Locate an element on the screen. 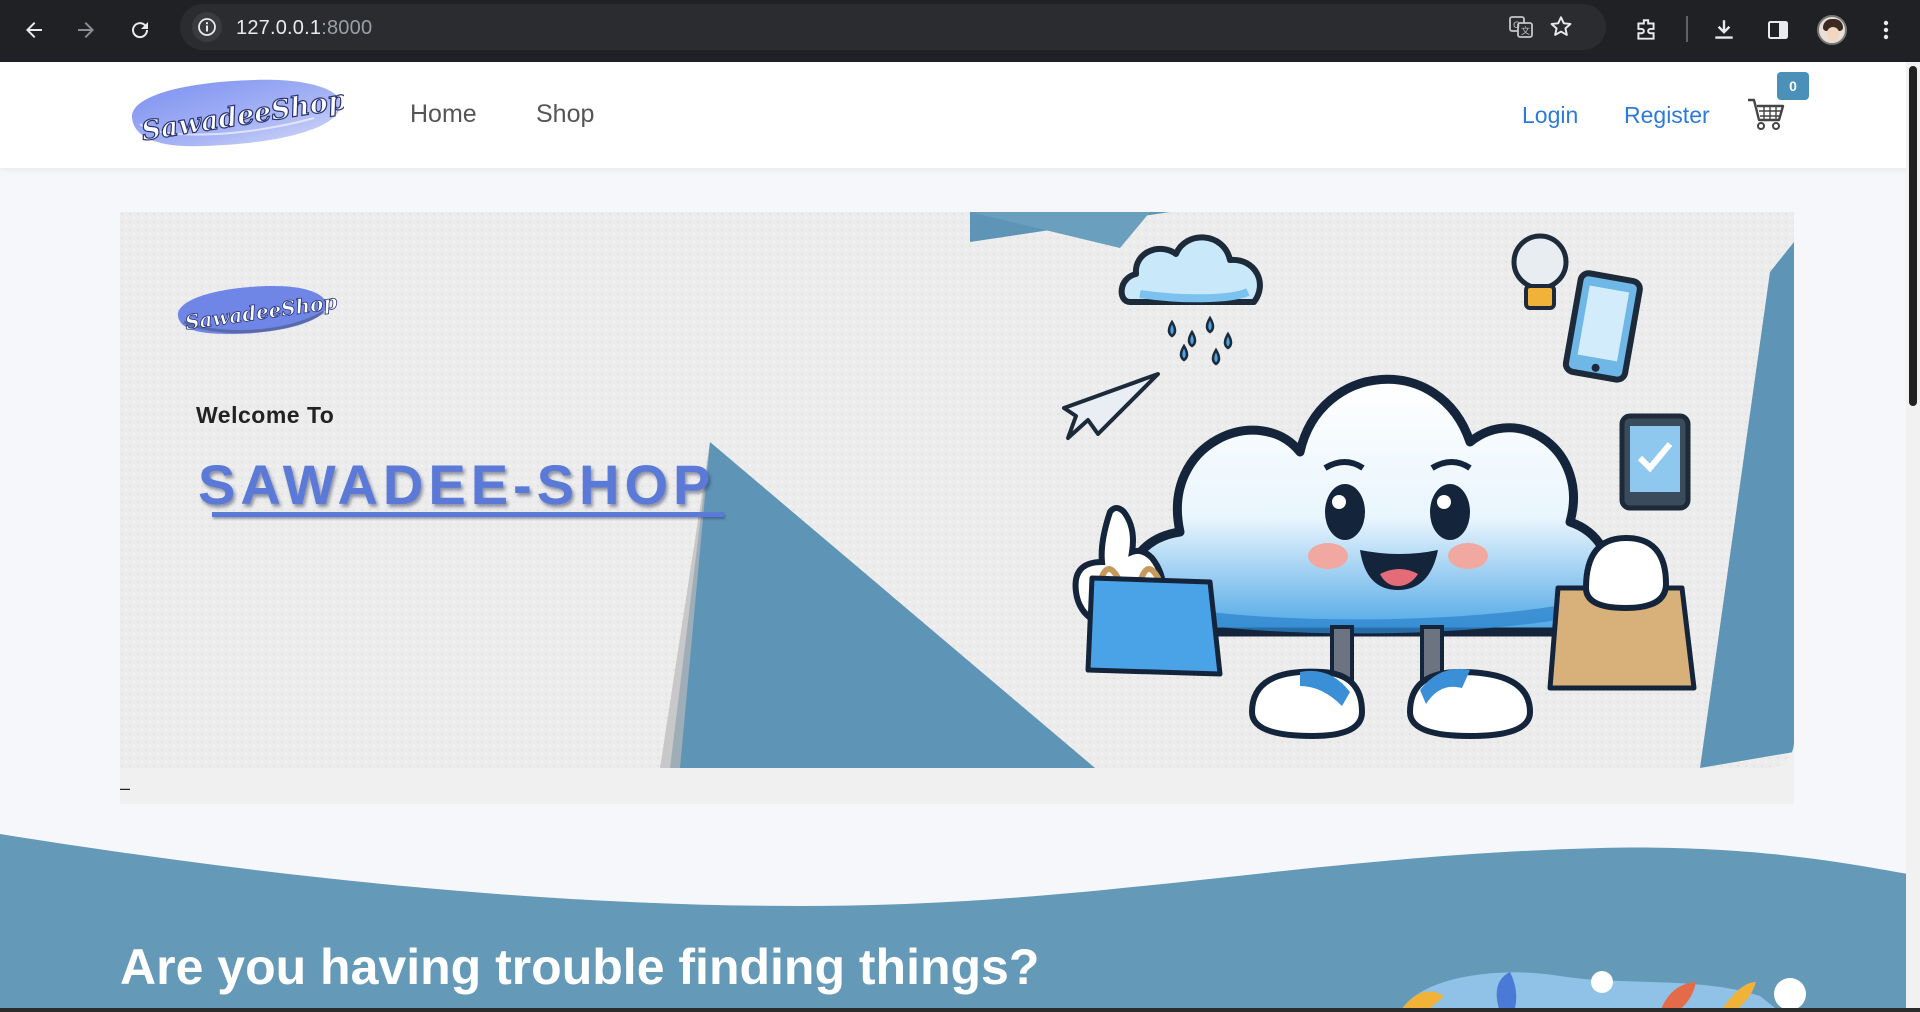  brand-underline is located at coordinates (468, 514).